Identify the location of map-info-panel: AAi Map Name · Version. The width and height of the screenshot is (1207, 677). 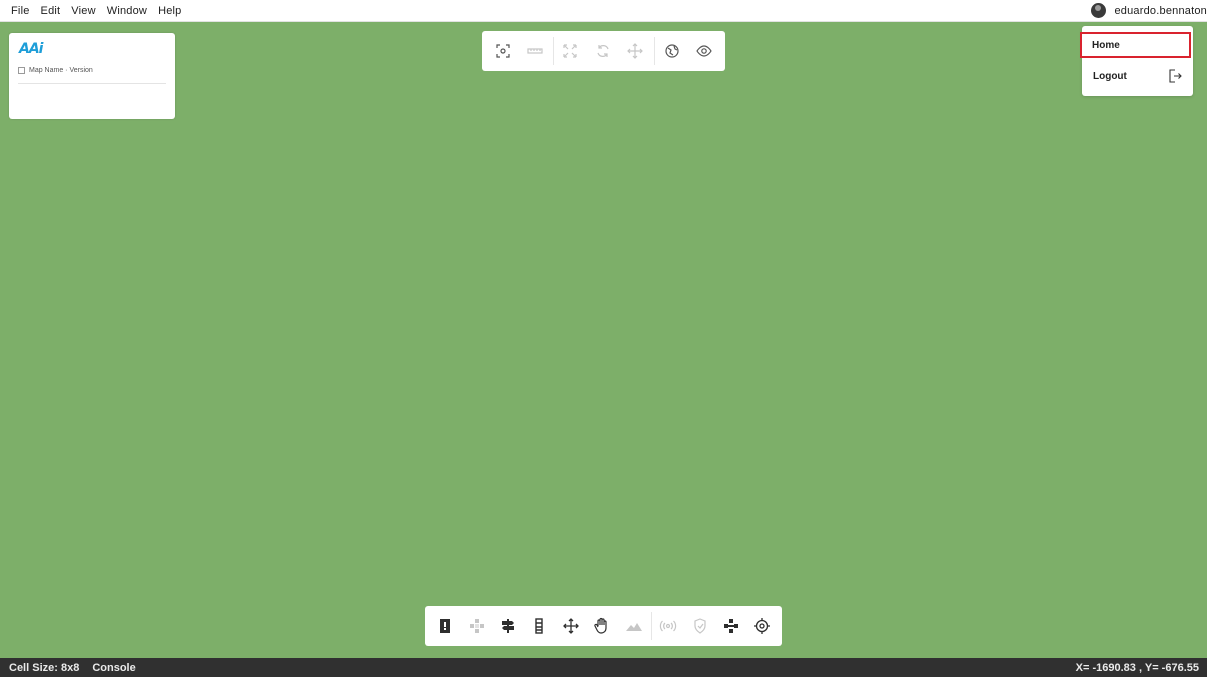
(92, 76).